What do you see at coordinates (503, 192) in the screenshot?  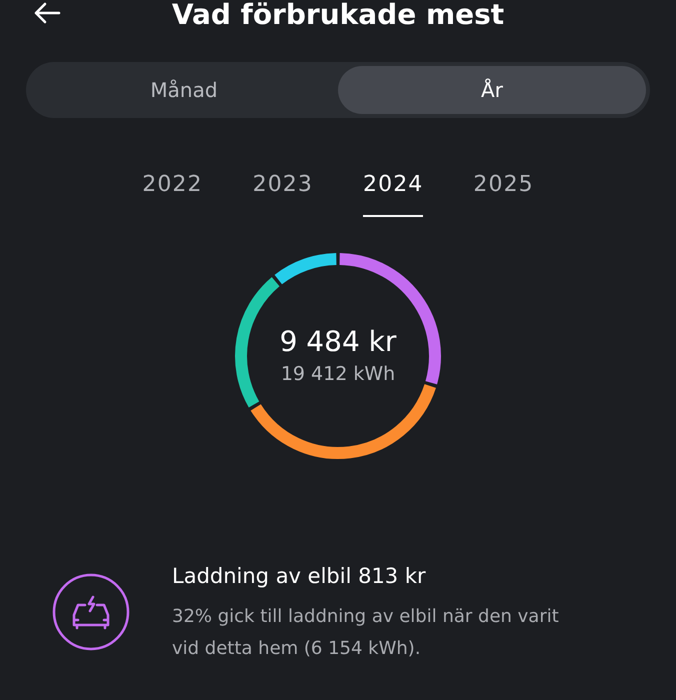 I see `year-tab: 2025` at bounding box center [503, 192].